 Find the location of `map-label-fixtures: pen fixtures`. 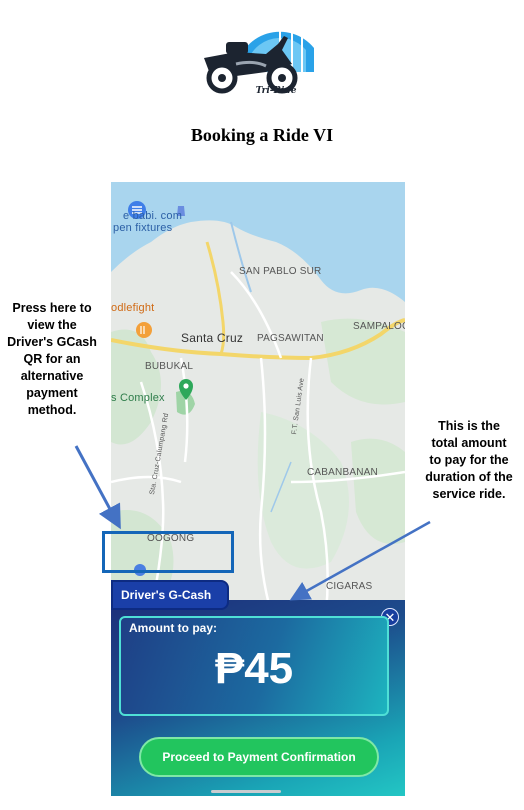

map-label-fixtures: pen fixtures is located at coordinates (143, 228).